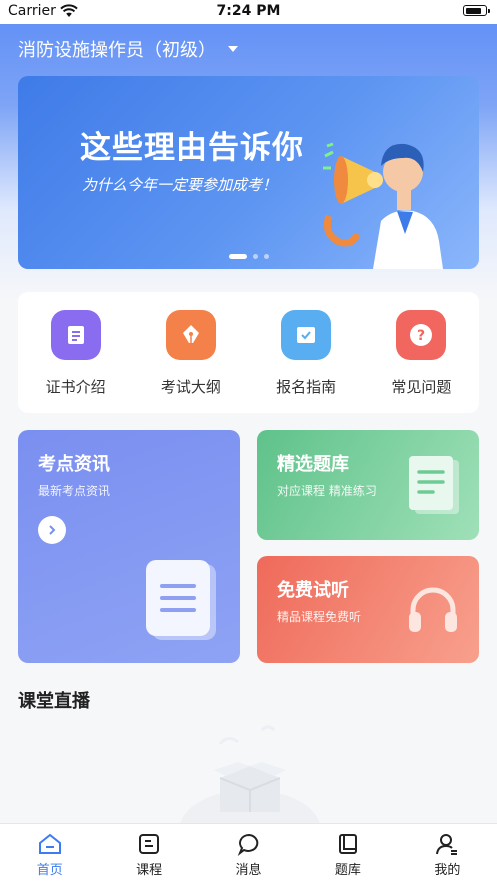 Image resolution: width=497 pixels, height=884 pixels. What do you see at coordinates (306, 387) in the screenshot?
I see `quick-link-label: 报名指南` at bounding box center [306, 387].